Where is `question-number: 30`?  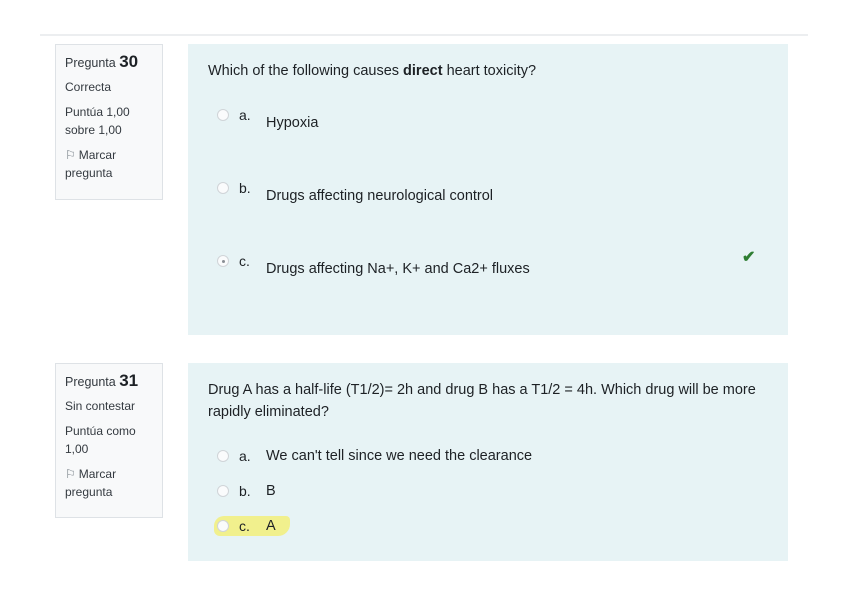
question-number: 30 is located at coordinates (129, 61).